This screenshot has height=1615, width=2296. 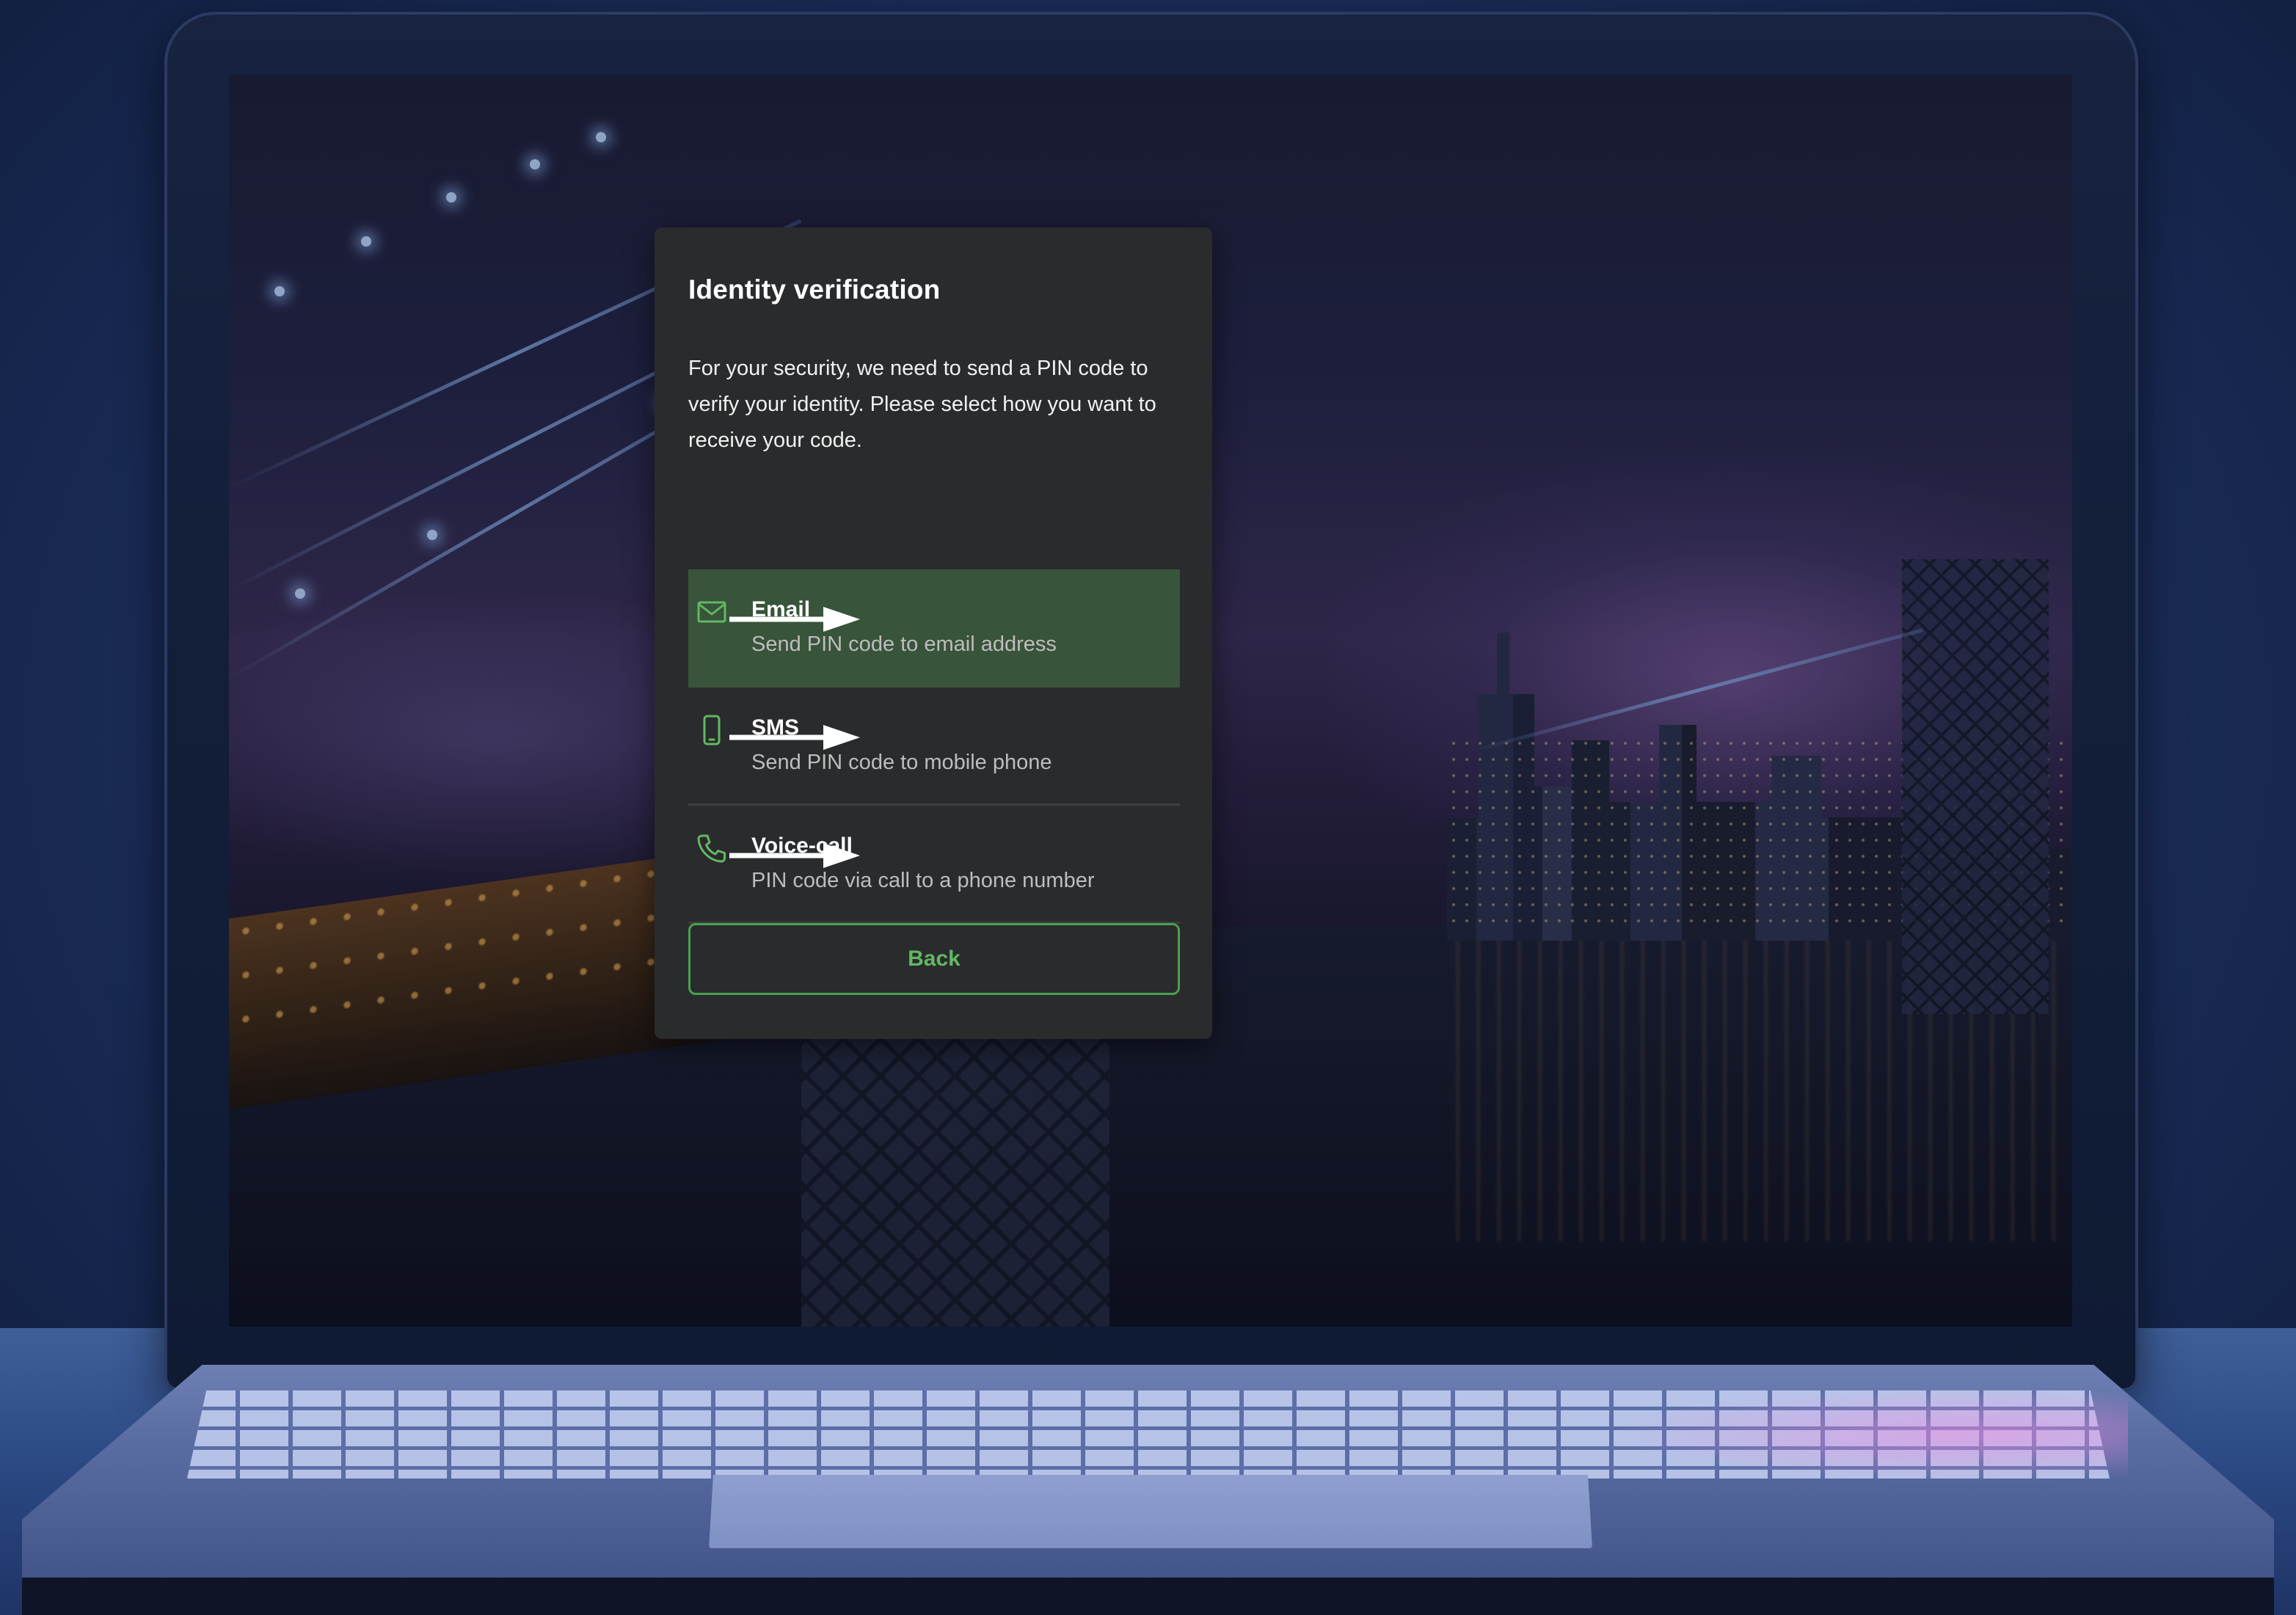 I want to click on option-voice-call-sublabel: PIN code via call to a phone number, so click(x=923, y=880).